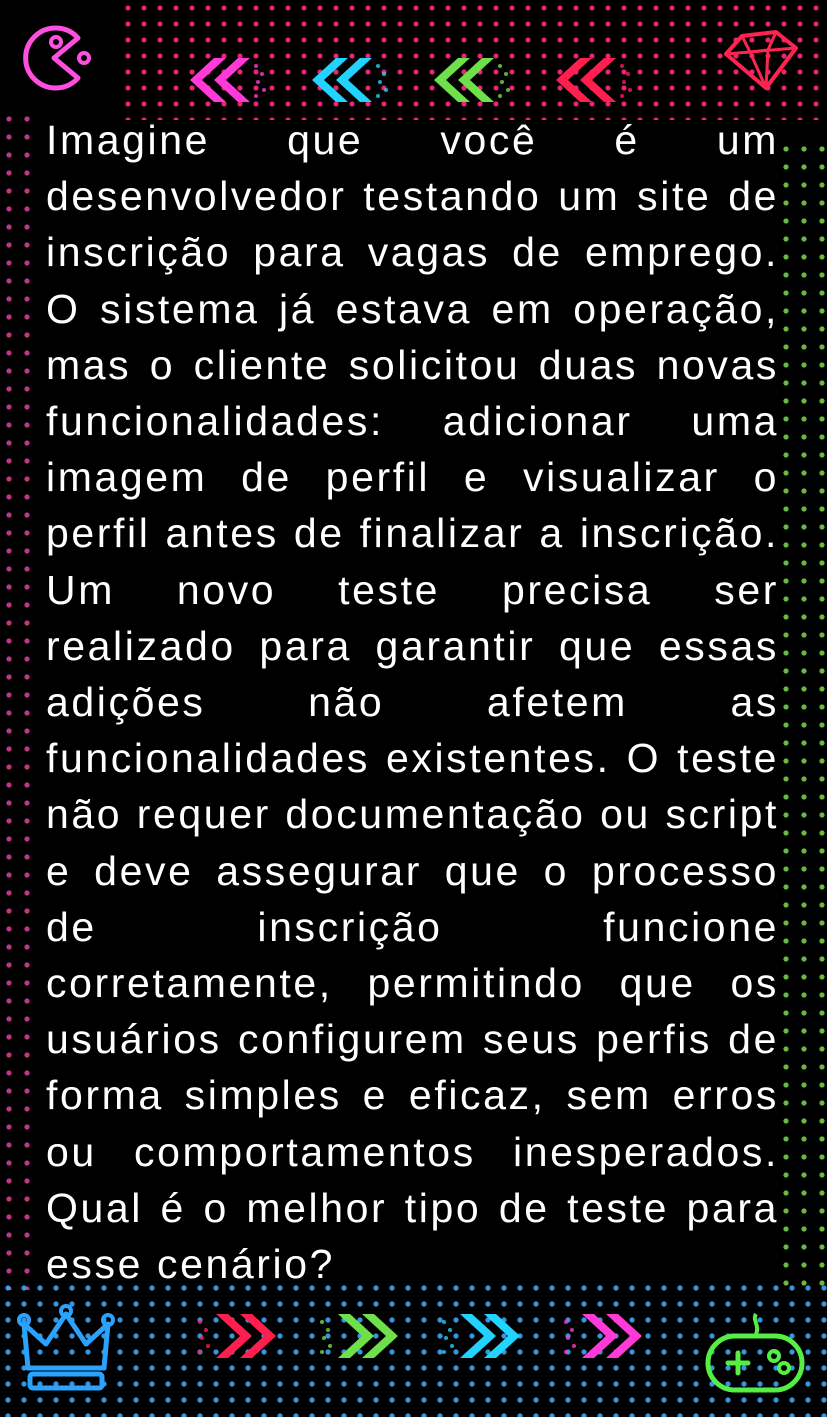 This screenshot has width=827, height=1417. I want to click on dot-pattern-left, so click(20, 700).